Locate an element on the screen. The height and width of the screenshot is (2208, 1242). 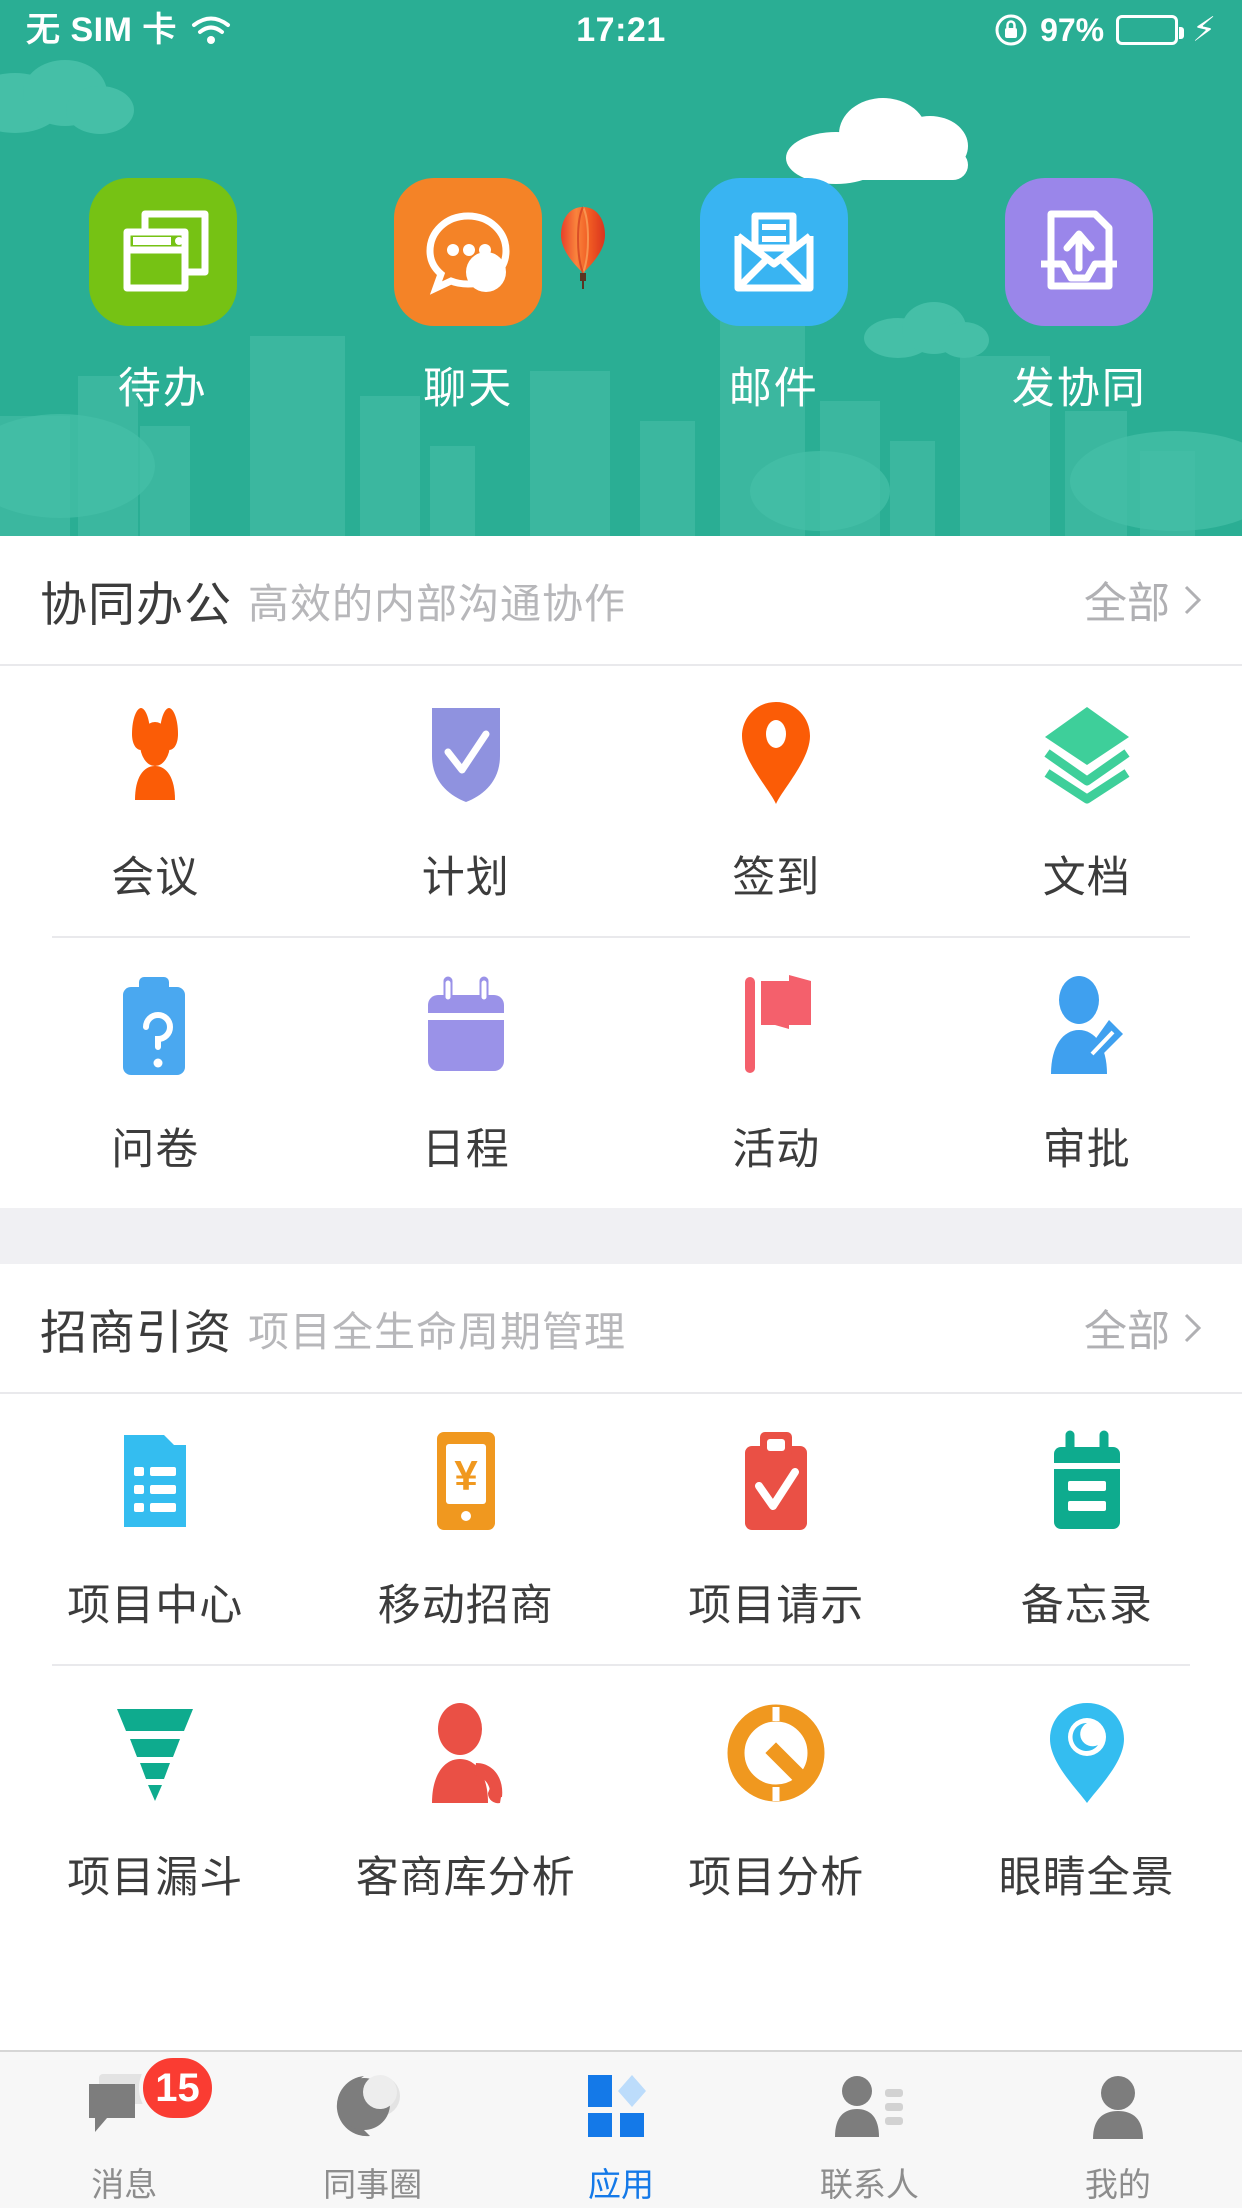
app-approval-label: 审批 is located at coordinates (1086, 1150).